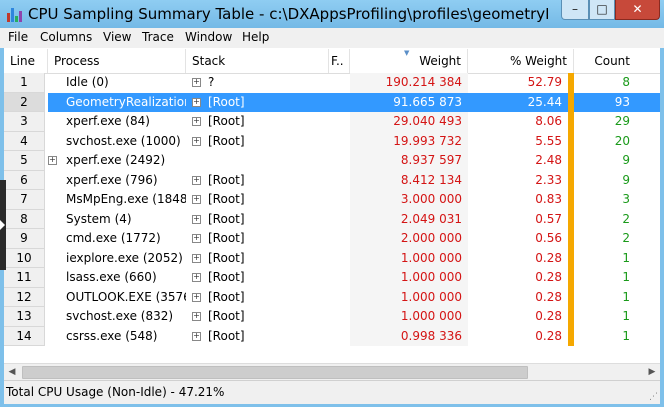 The width and height of the screenshot is (664, 407). What do you see at coordinates (521, 61) in the screenshot?
I see `column-header-pct-weight: % Weight` at bounding box center [521, 61].